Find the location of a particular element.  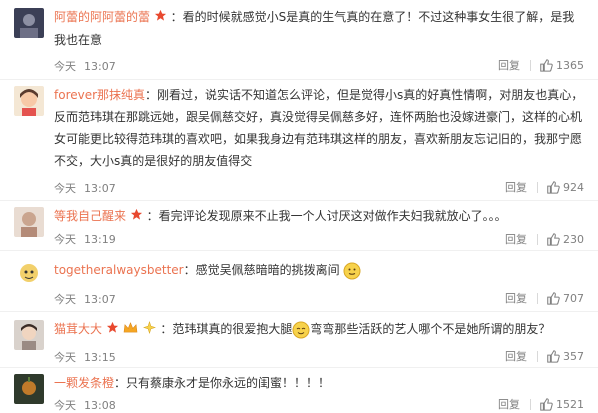

crown-badge-icon is located at coordinates (130, 330).